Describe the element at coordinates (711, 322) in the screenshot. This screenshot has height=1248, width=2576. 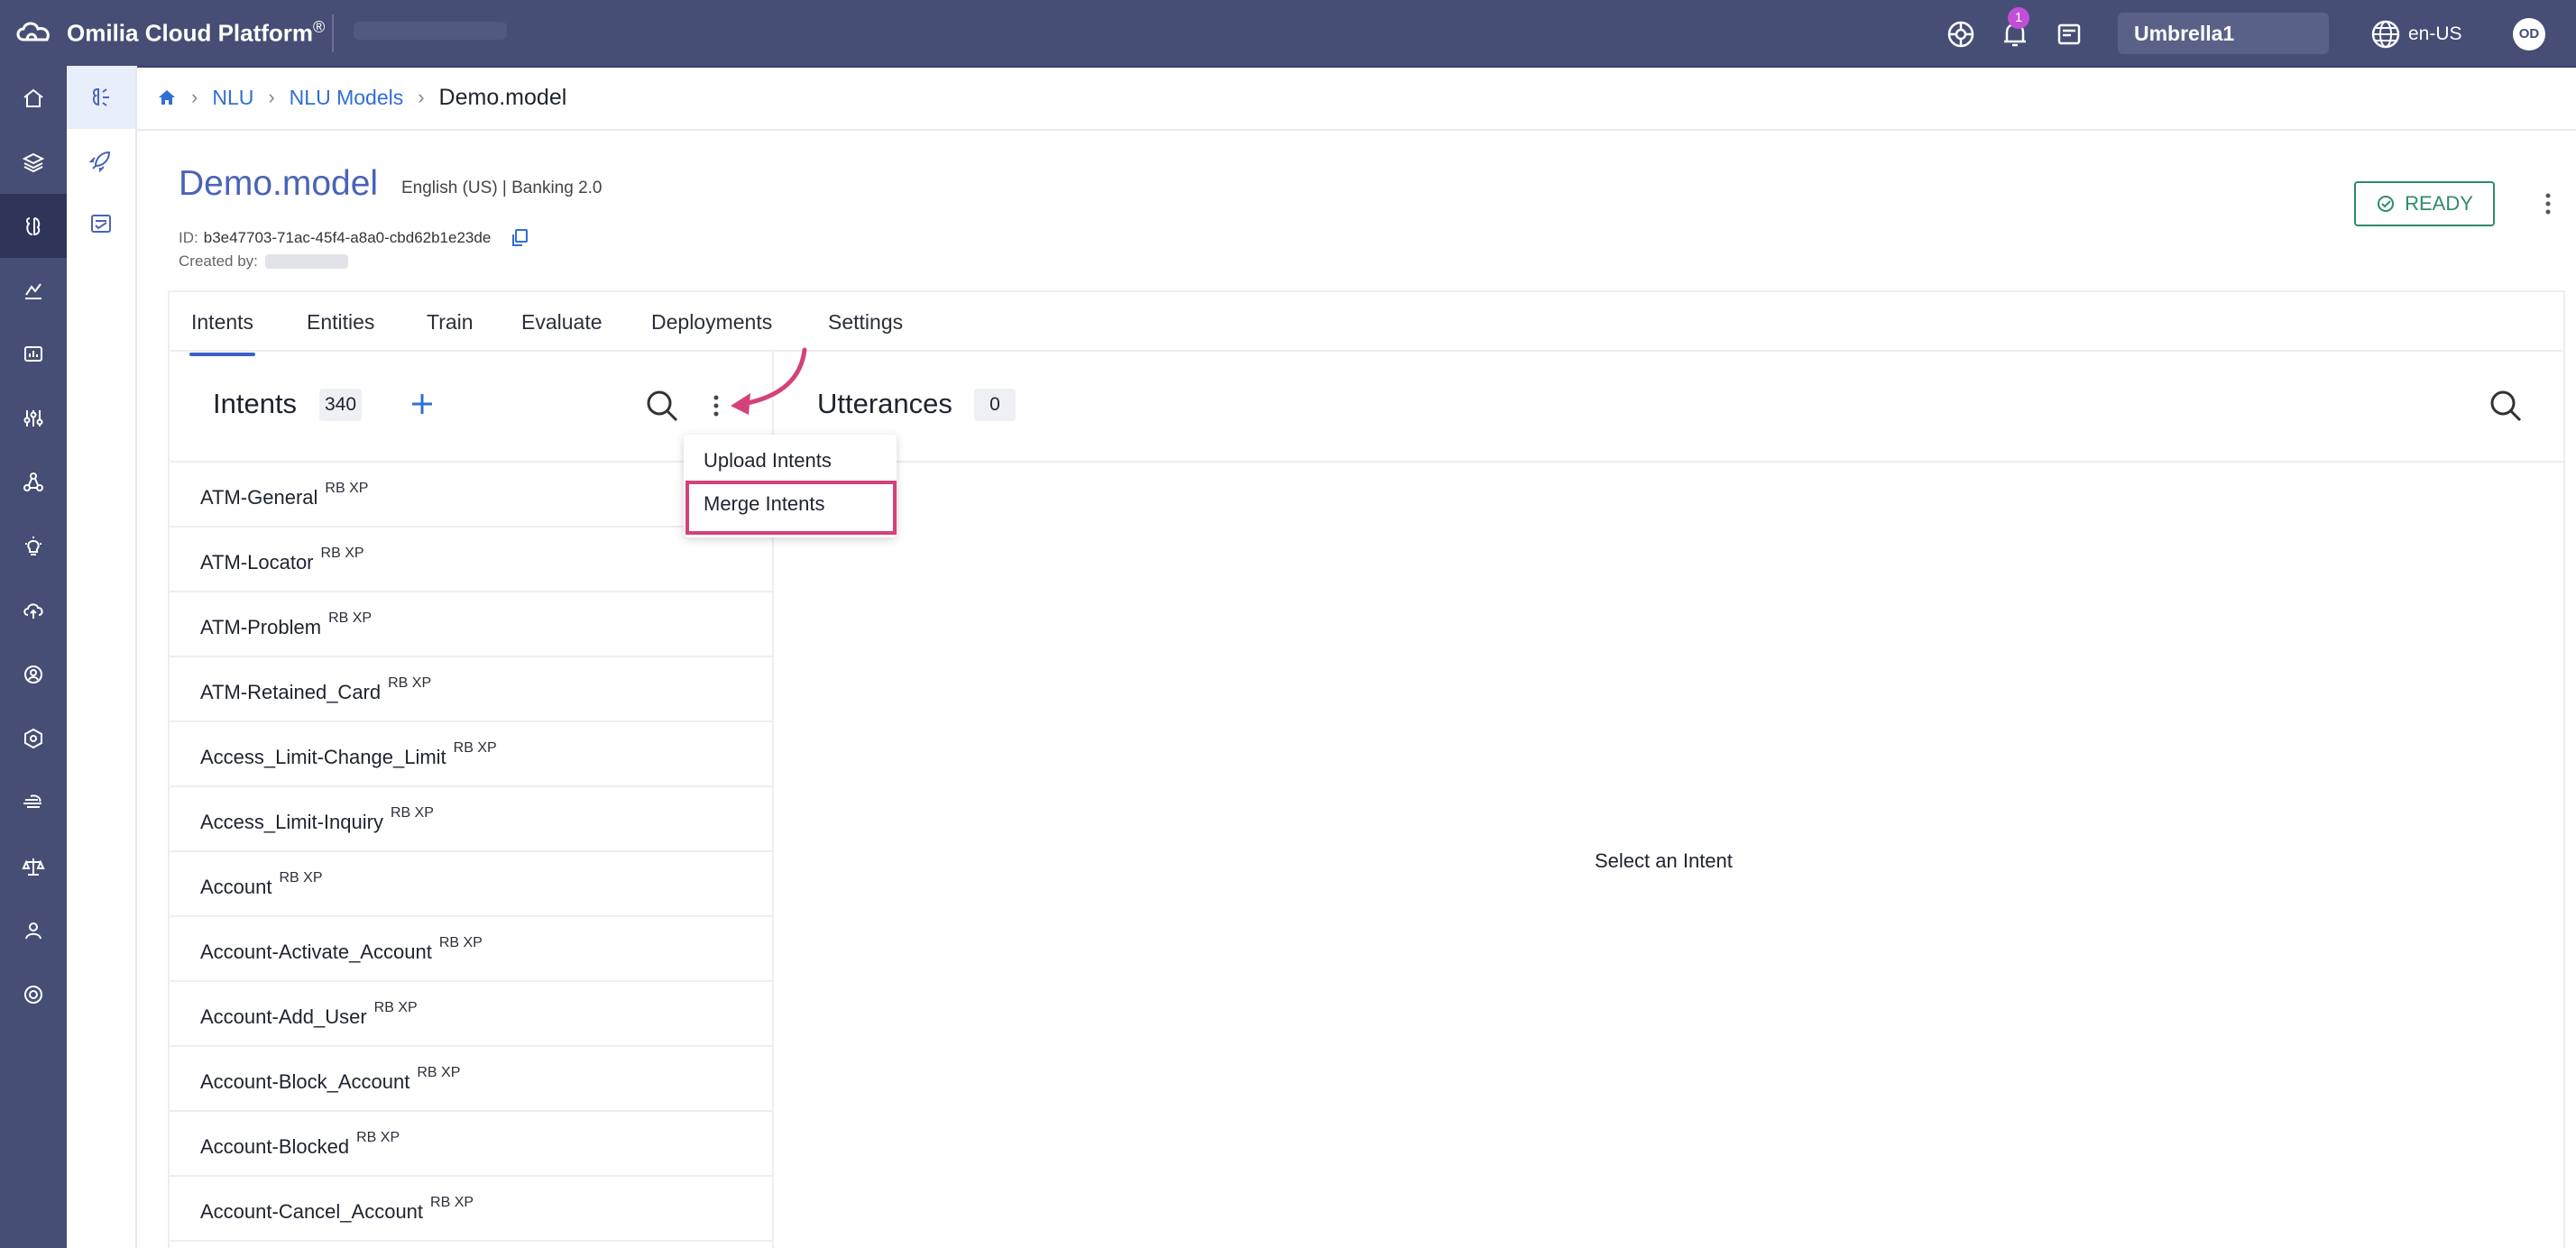
I see `tab-deployments: Deployments` at that location.